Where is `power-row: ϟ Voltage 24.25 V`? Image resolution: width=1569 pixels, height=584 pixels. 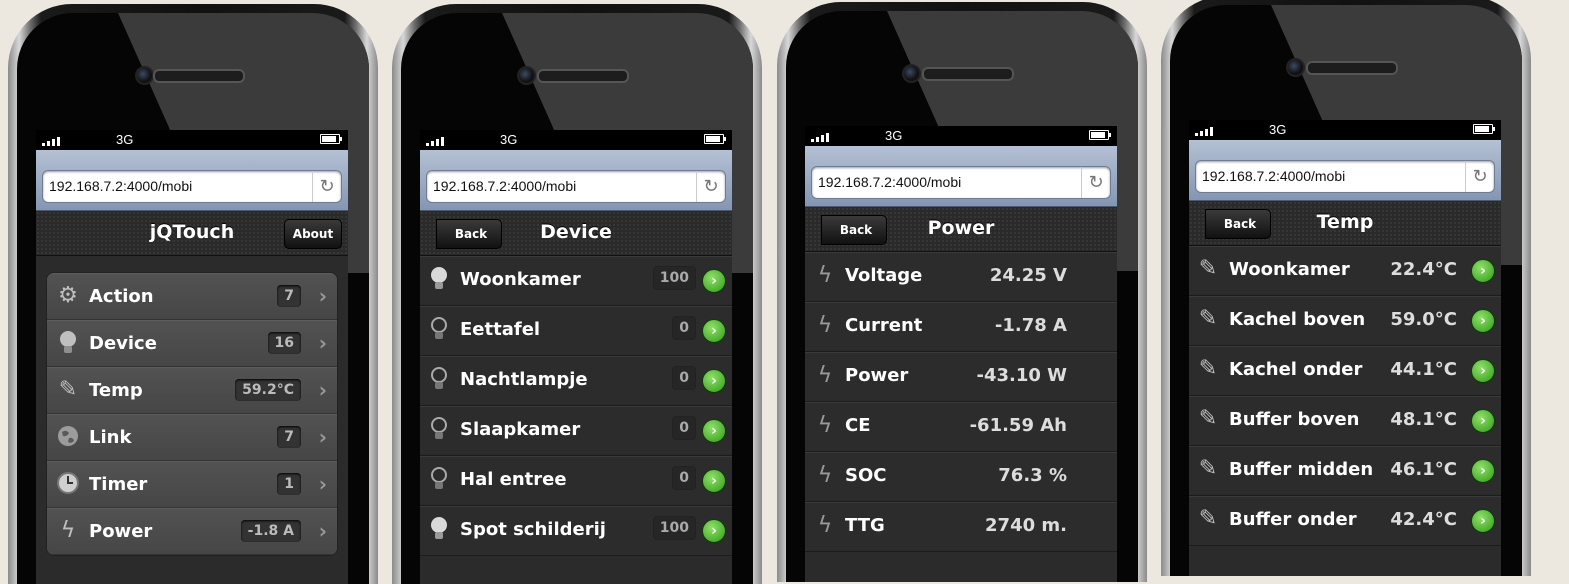
power-row: ϟ Voltage 24.25 V is located at coordinates (961, 277).